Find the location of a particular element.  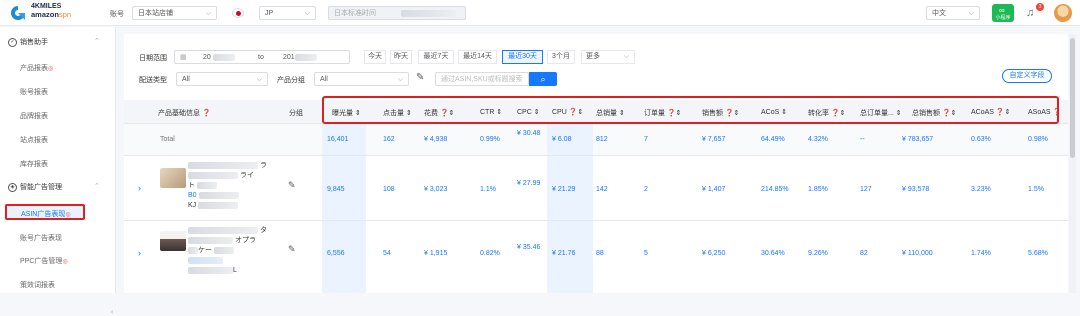

mini-program-button: ∞ 小程序 is located at coordinates (1003, 13).